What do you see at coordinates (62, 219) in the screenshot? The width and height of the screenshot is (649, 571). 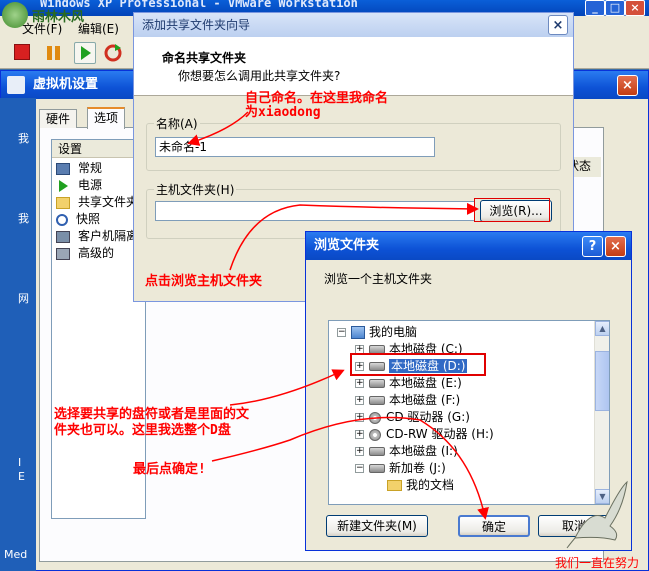 I see `clock-icon` at bounding box center [62, 219].